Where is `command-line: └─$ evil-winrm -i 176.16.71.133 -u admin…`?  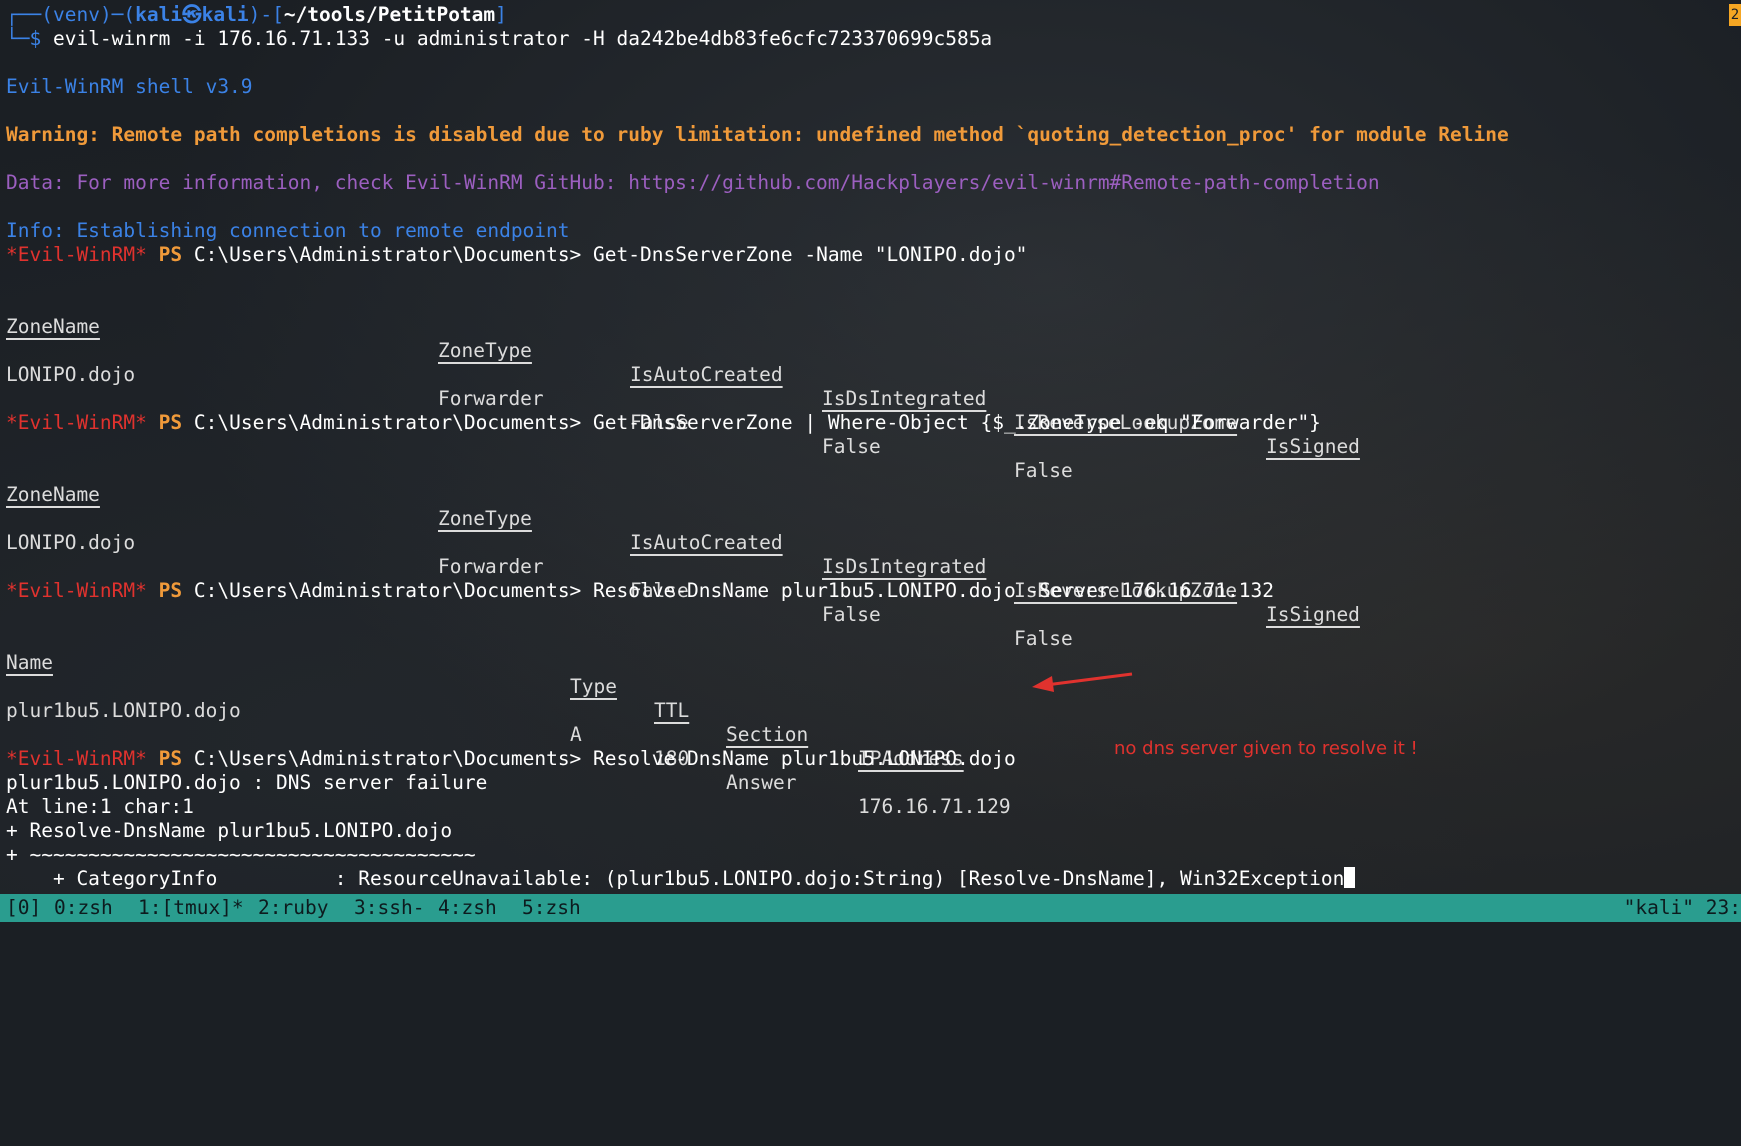
command-line: └─$ evil-winrm -i 176.16.71.133 -u admin… is located at coordinates (499, 38).